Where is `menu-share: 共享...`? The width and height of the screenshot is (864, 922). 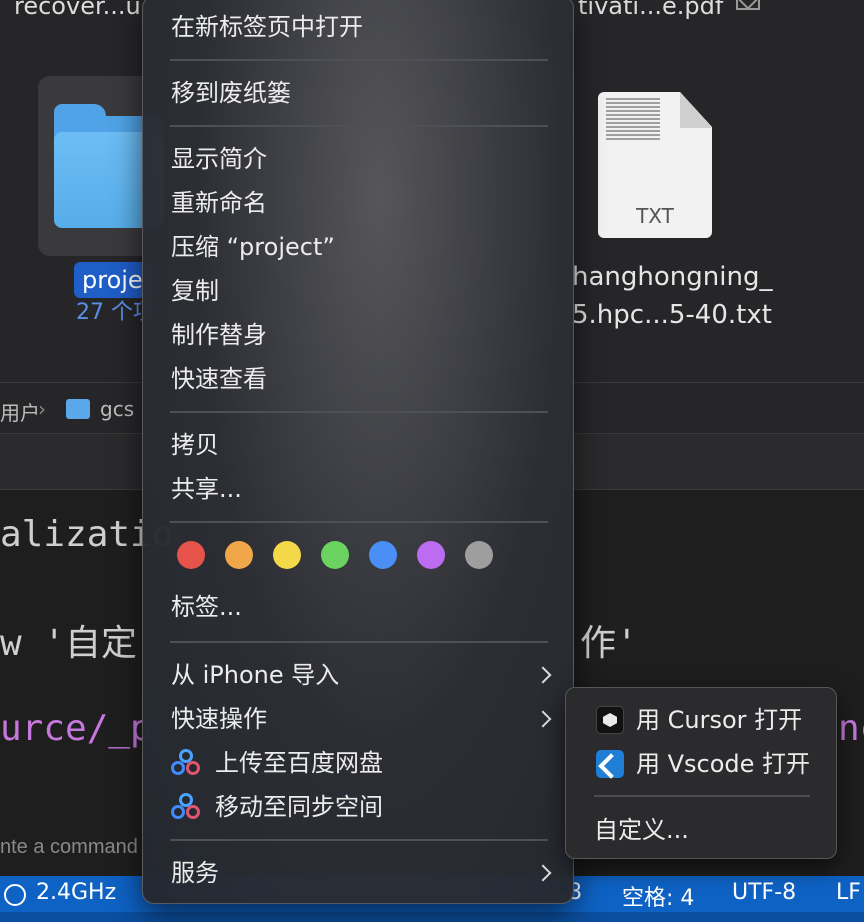 menu-share: 共享... is located at coordinates (206, 489).